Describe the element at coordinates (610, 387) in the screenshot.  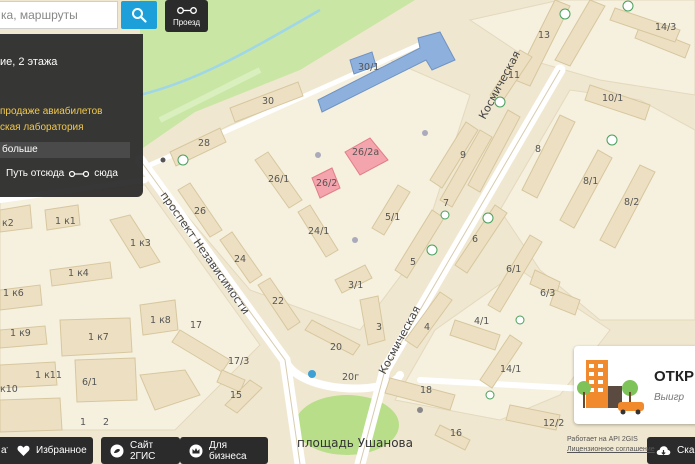
I see `ad-building-illustration` at that location.